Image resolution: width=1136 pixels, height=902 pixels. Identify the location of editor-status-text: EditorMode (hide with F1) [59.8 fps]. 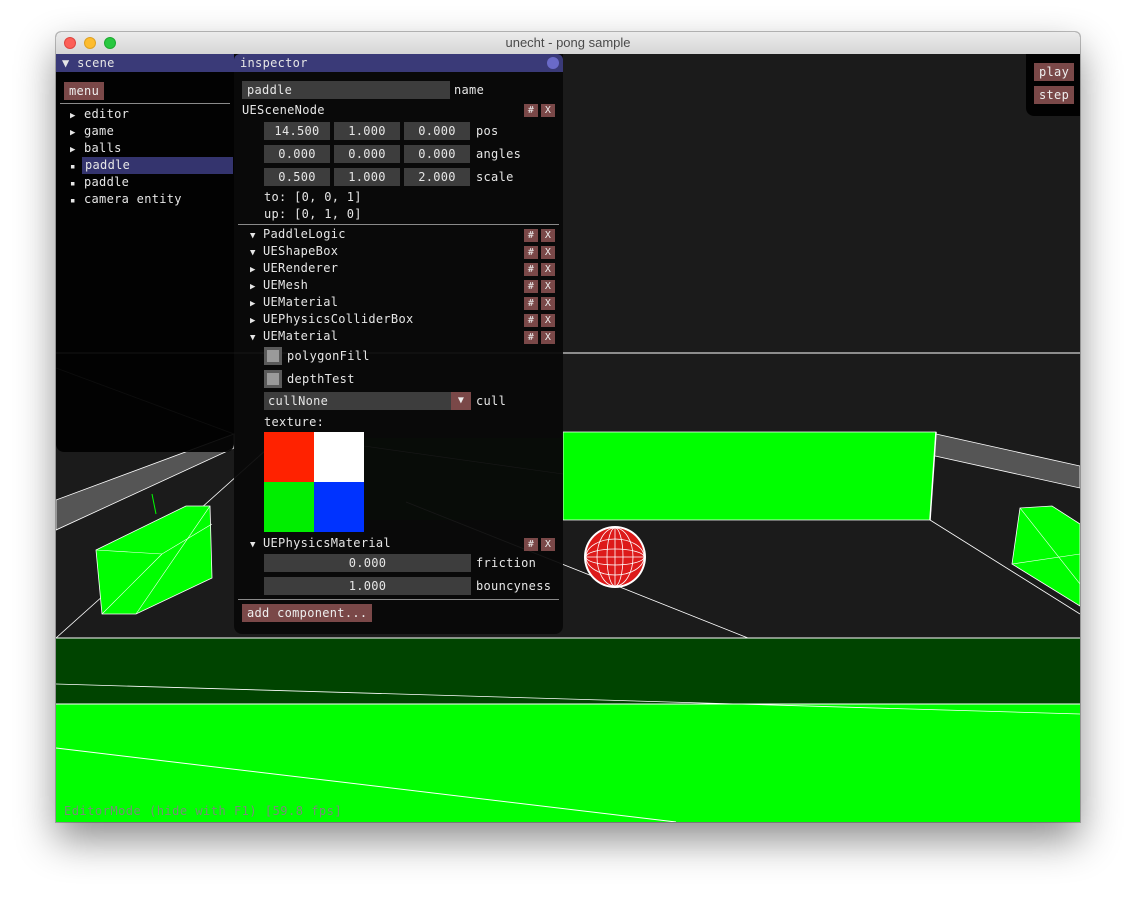
(203, 811).